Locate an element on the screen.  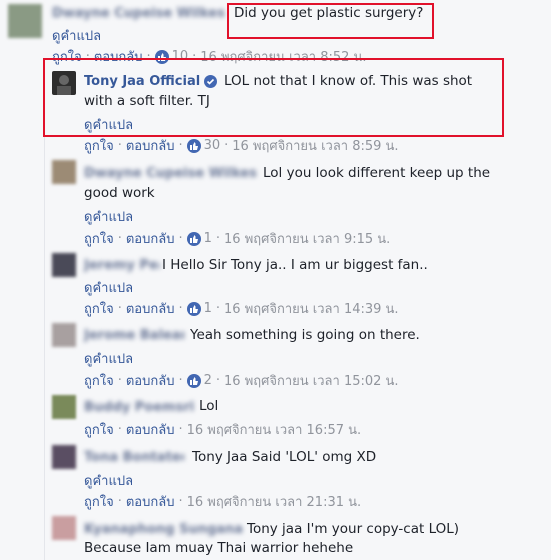
reply-thread-line is located at coordinates (44, 312).